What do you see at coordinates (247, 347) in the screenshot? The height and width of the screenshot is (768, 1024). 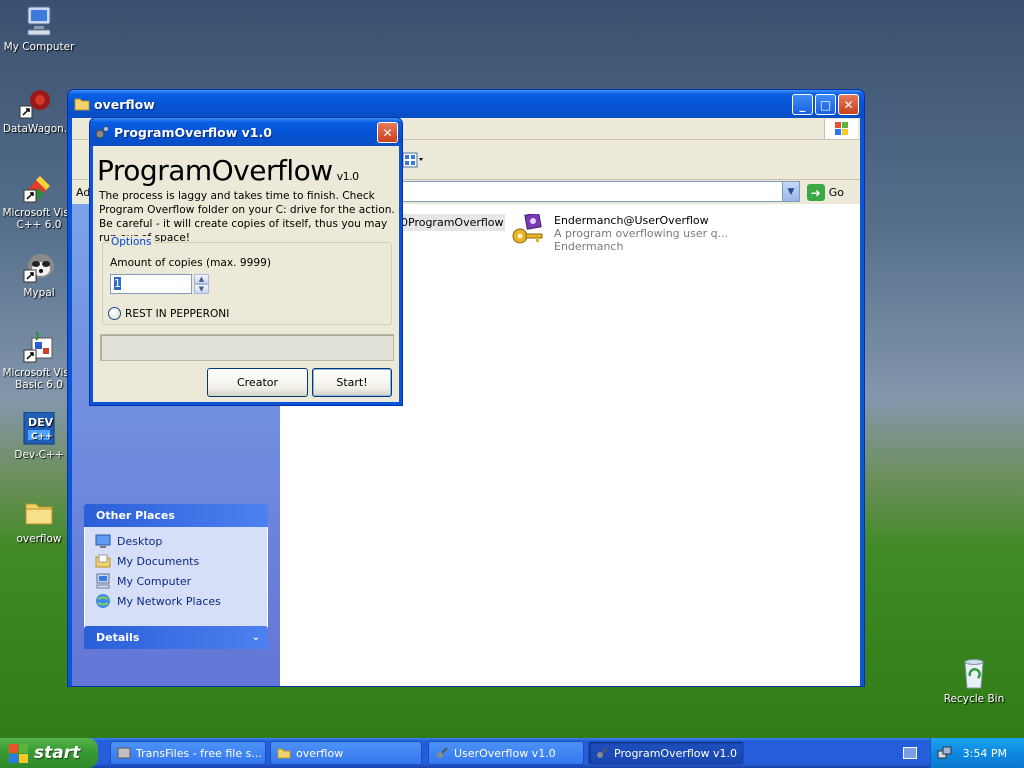 I see `progress-bar` at bounding box center [247, 347].